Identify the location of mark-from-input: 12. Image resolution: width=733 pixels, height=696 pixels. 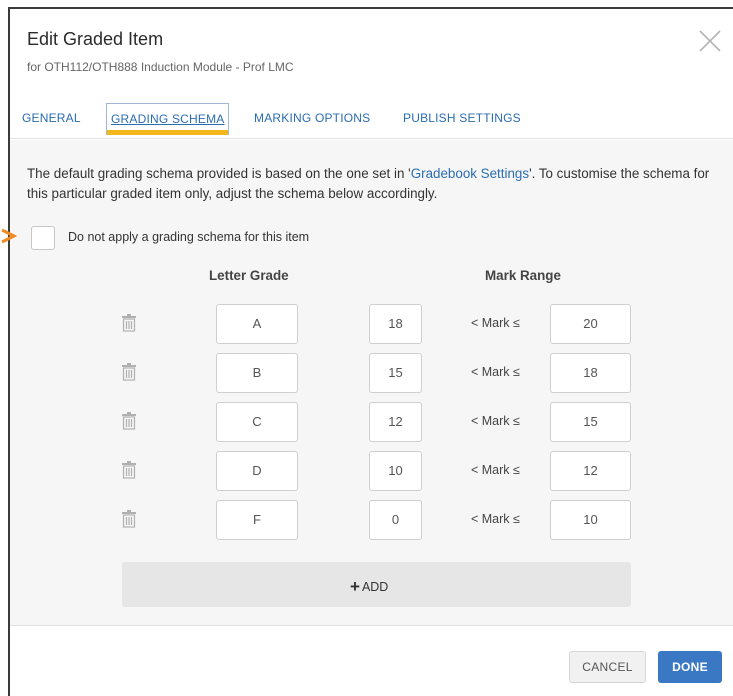
(395, 422).